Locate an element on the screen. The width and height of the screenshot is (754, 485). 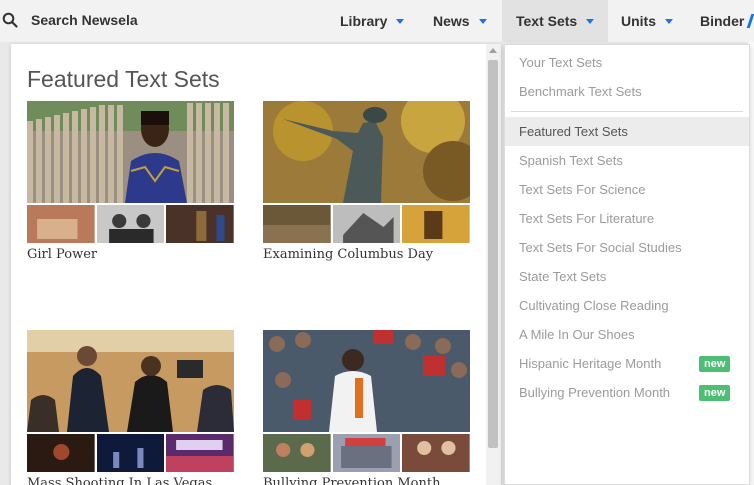
nav-binder: Binder is located at coordinates (727, 21).